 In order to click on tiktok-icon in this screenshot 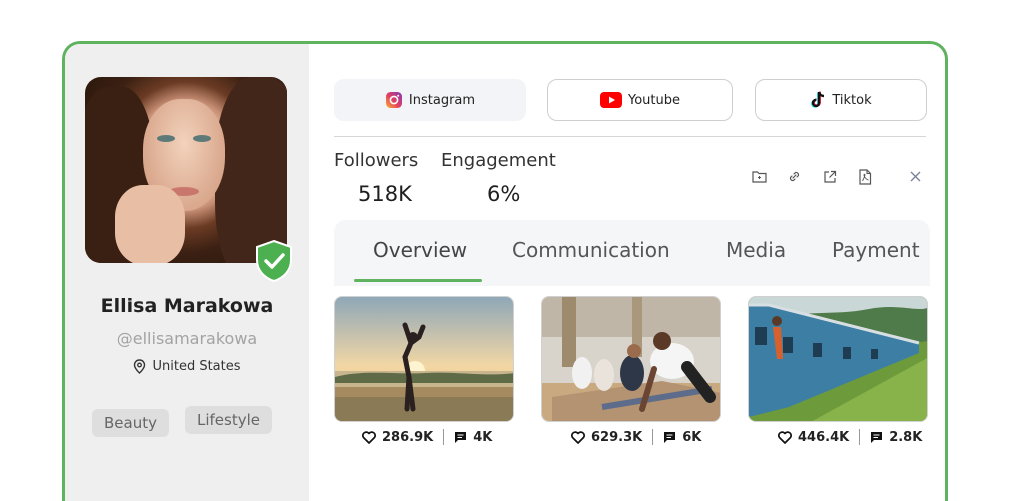, I will do `click(818, 99)`.